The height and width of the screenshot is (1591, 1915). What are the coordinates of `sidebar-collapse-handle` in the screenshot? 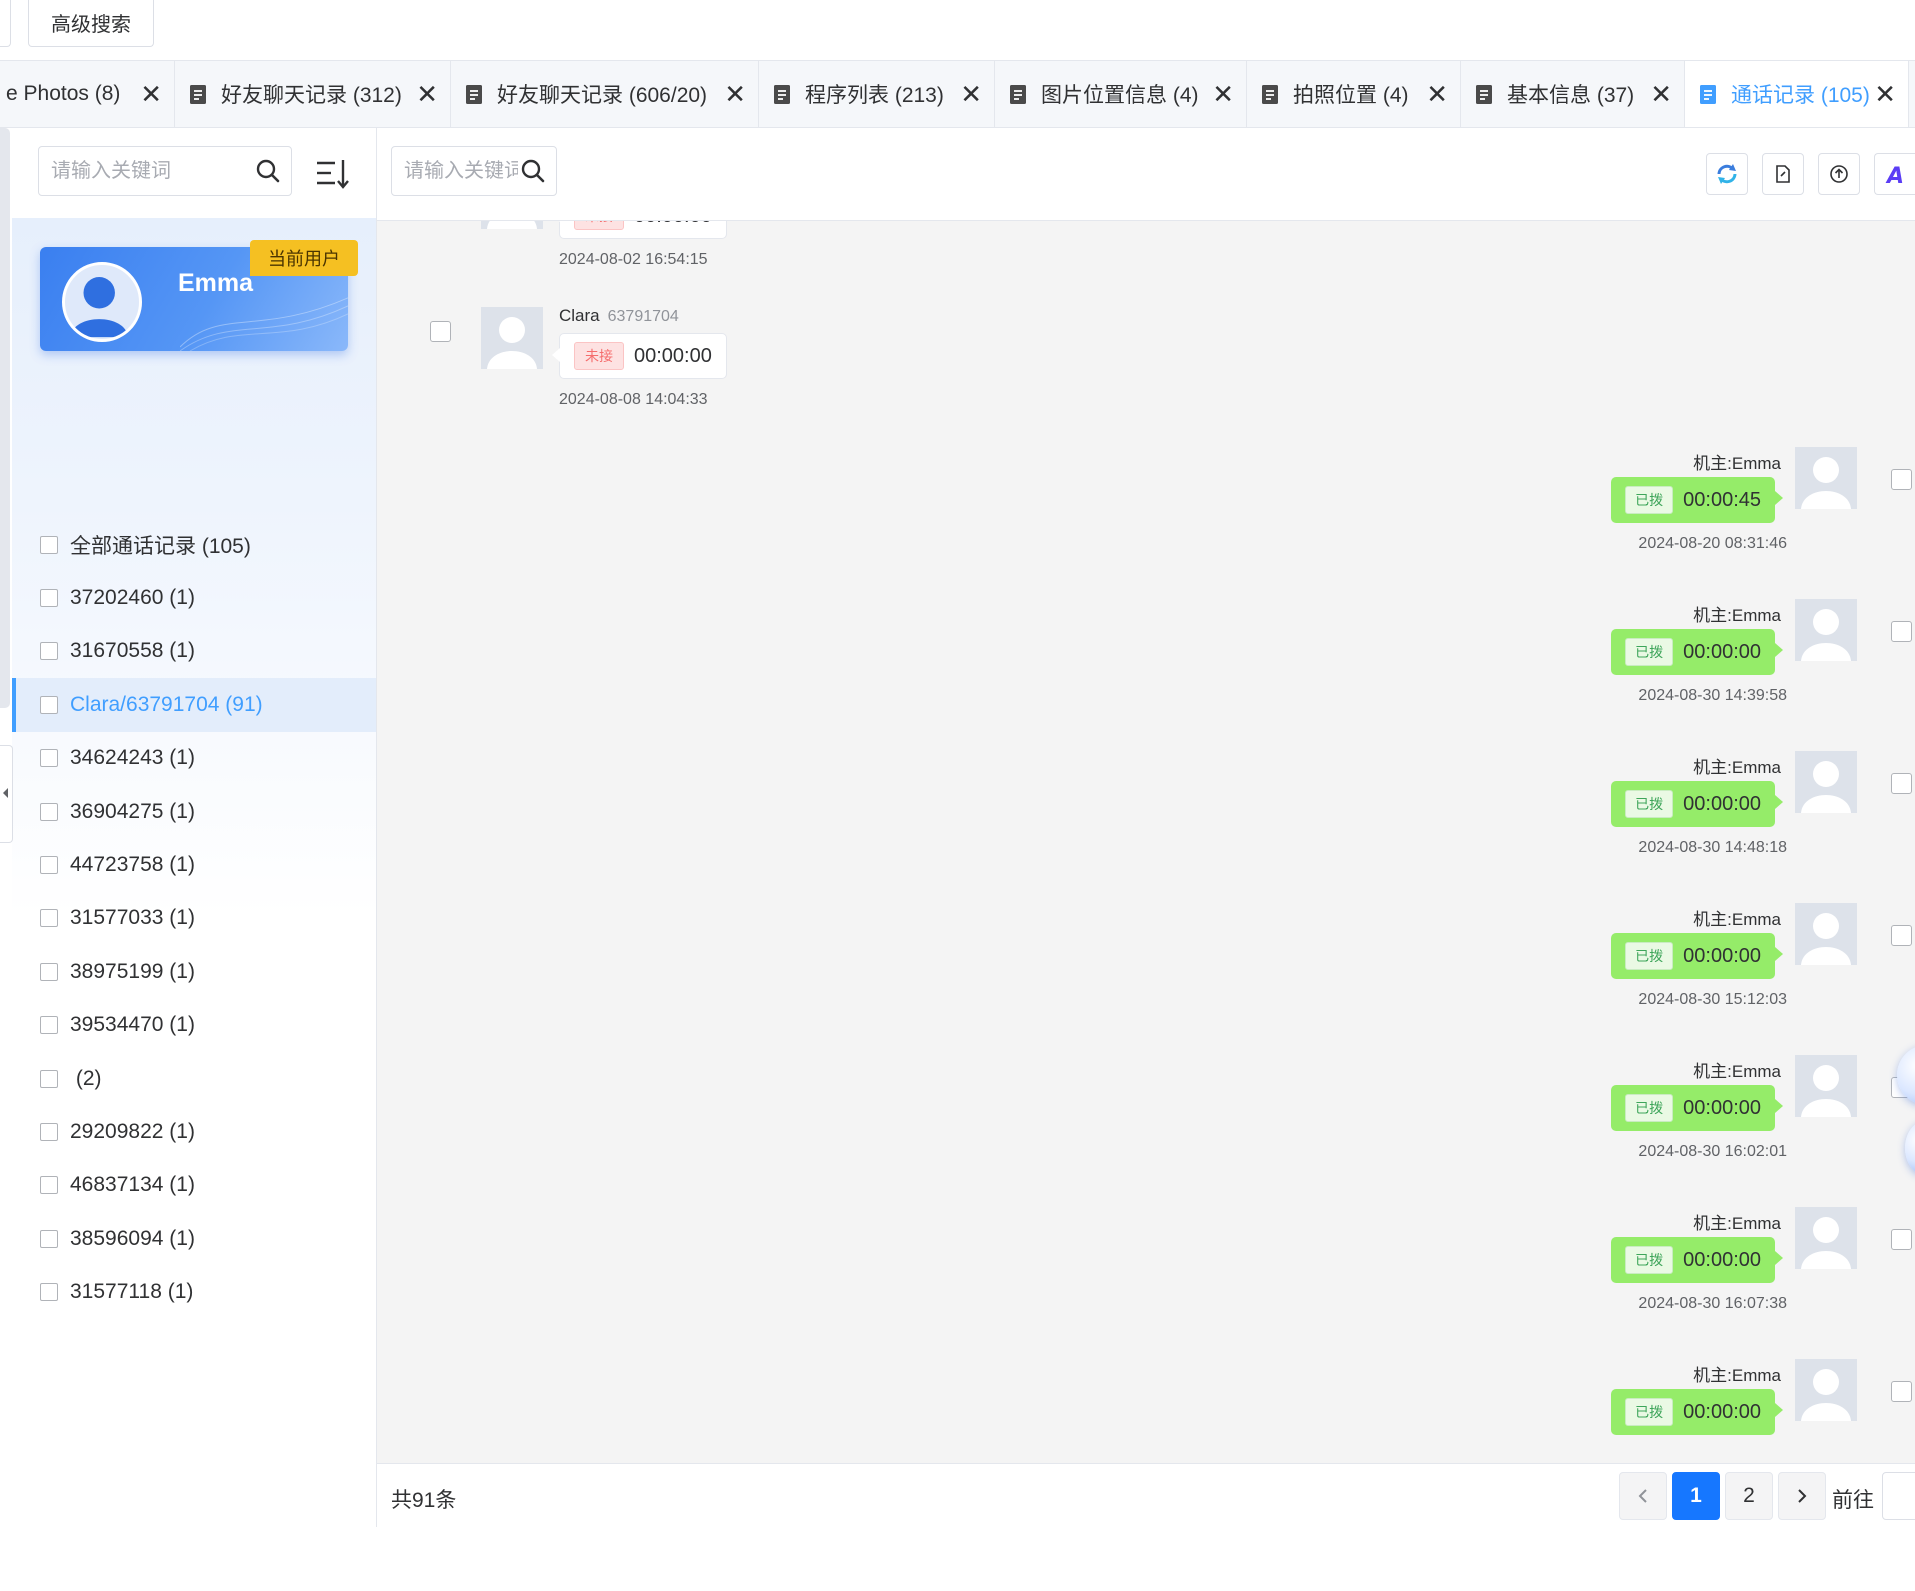 It's located at (6, 794).